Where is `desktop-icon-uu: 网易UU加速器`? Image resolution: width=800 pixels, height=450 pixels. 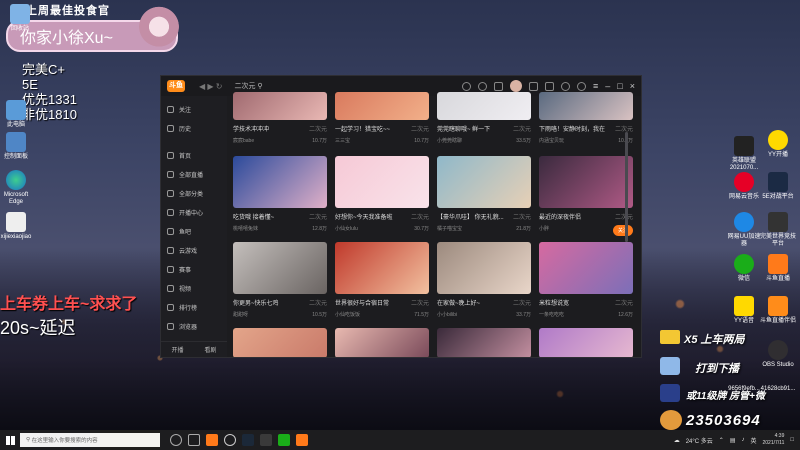
desktop-icon-uu: 网易UU加速器 is located at coordinates (744, 230).